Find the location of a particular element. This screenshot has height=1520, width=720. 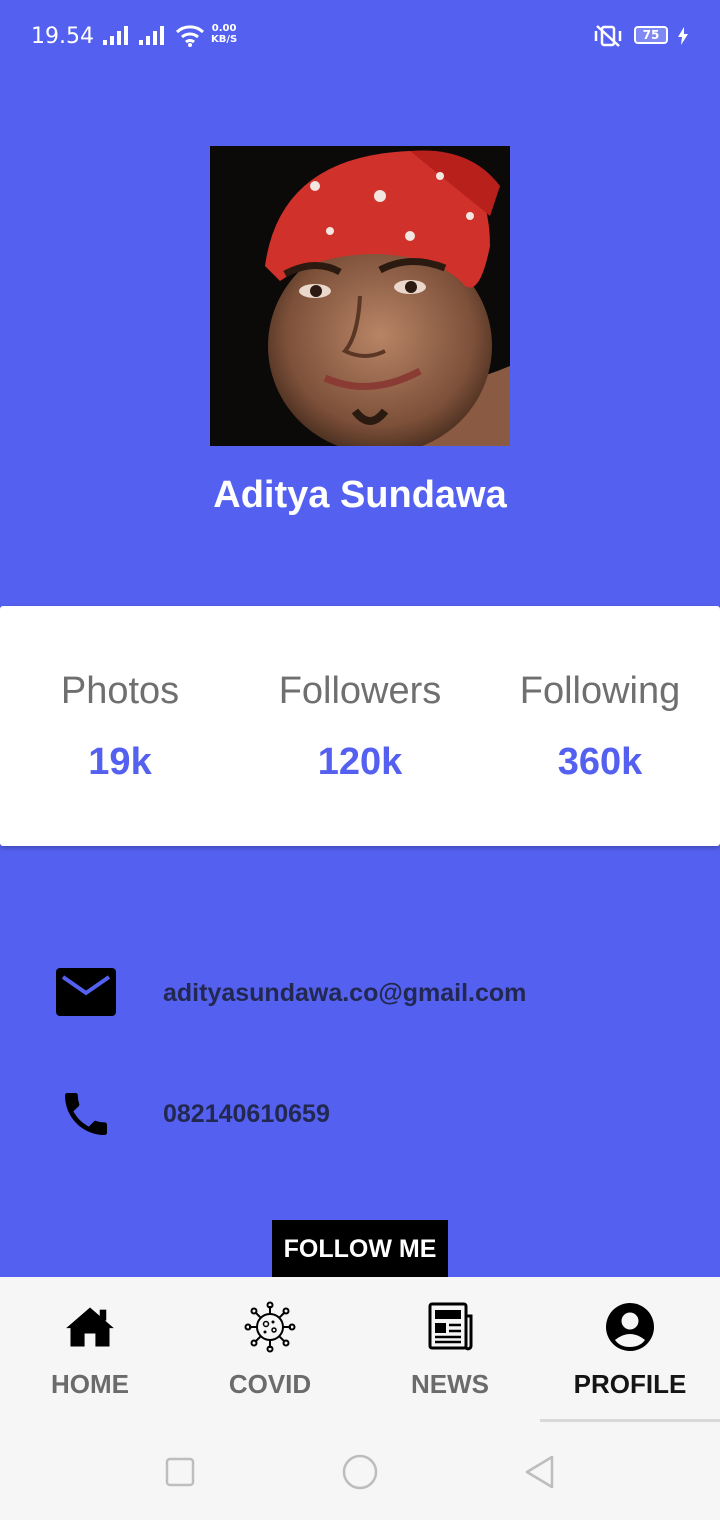

stat-followers: Followers 120k is located at coordinates (360, 726).